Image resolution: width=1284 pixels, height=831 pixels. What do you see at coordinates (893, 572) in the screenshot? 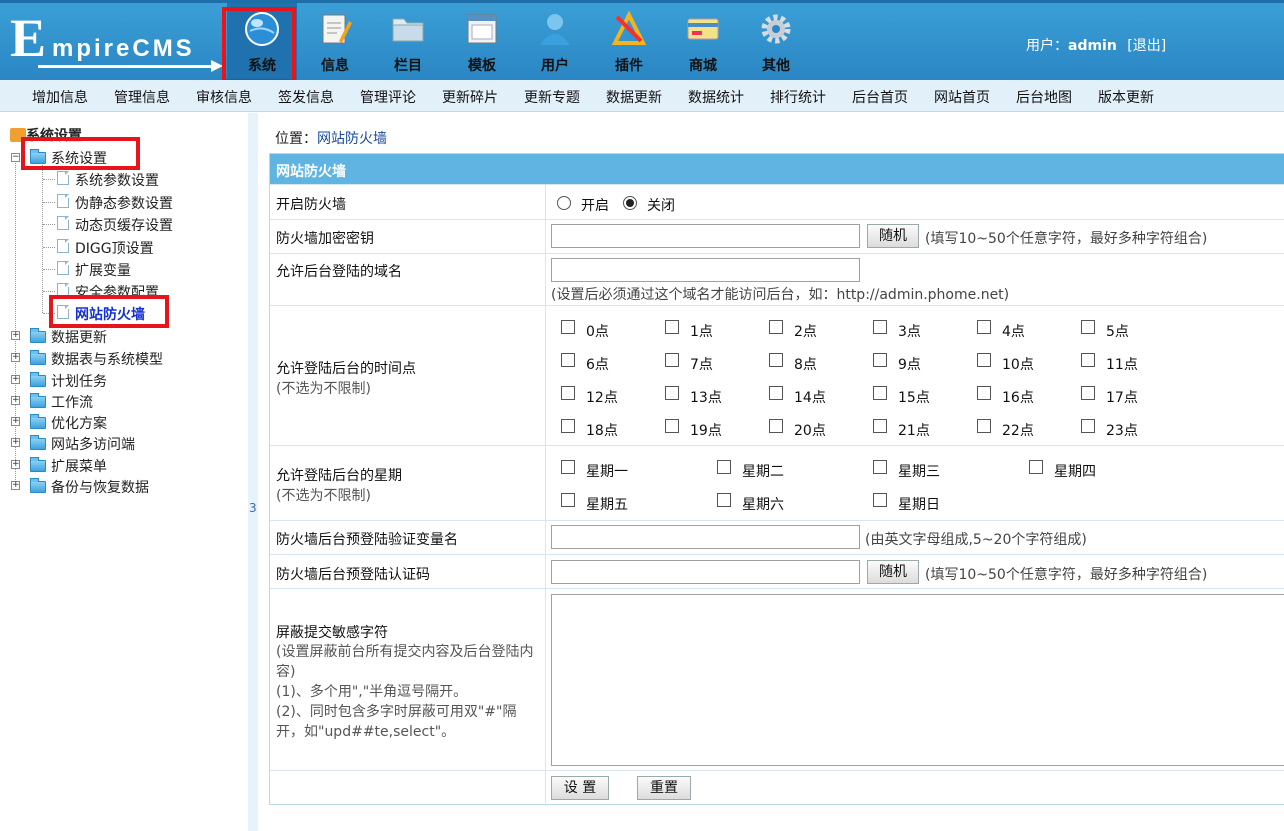
I see `random-code-button: 随机` at bounding box center [893, 572].